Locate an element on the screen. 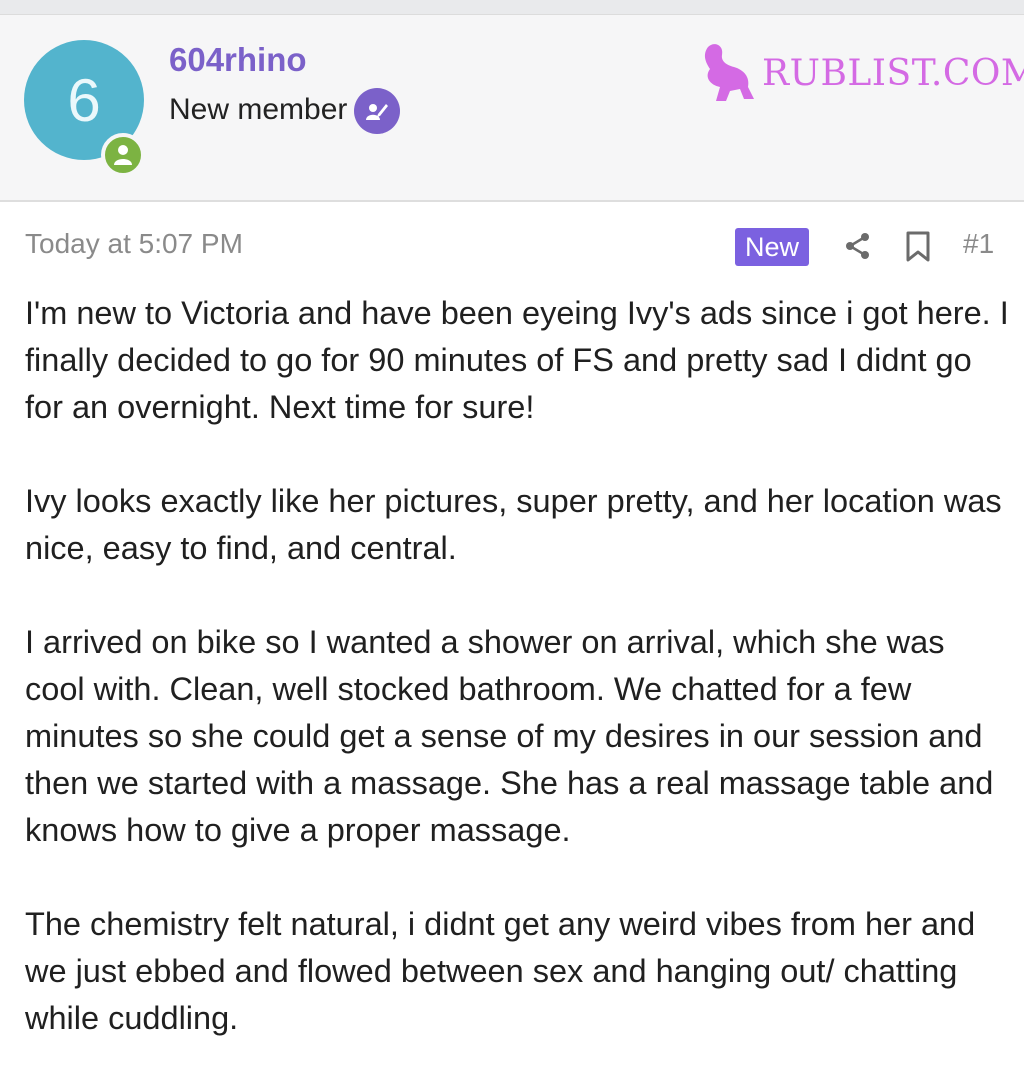 The width and height of the screenshot is (1024, 1089). online-status-icon is located at coordinates (123, 155).